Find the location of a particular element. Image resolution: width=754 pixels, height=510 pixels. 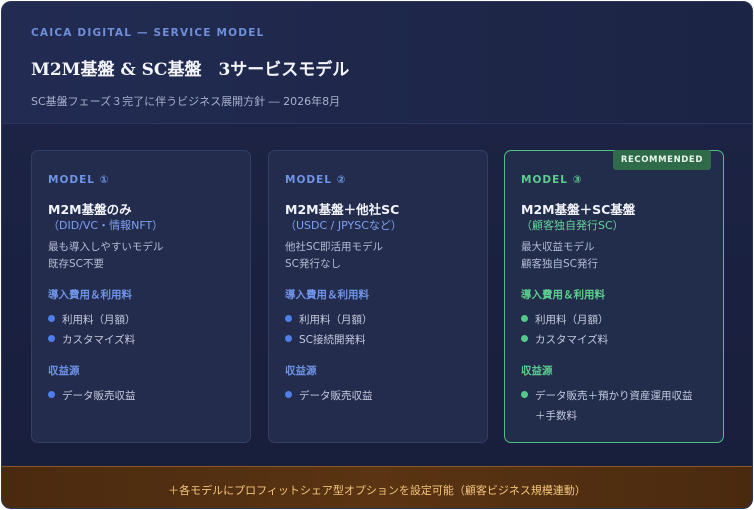

model-description: SC発行なし is located at coordinates (313, 264).